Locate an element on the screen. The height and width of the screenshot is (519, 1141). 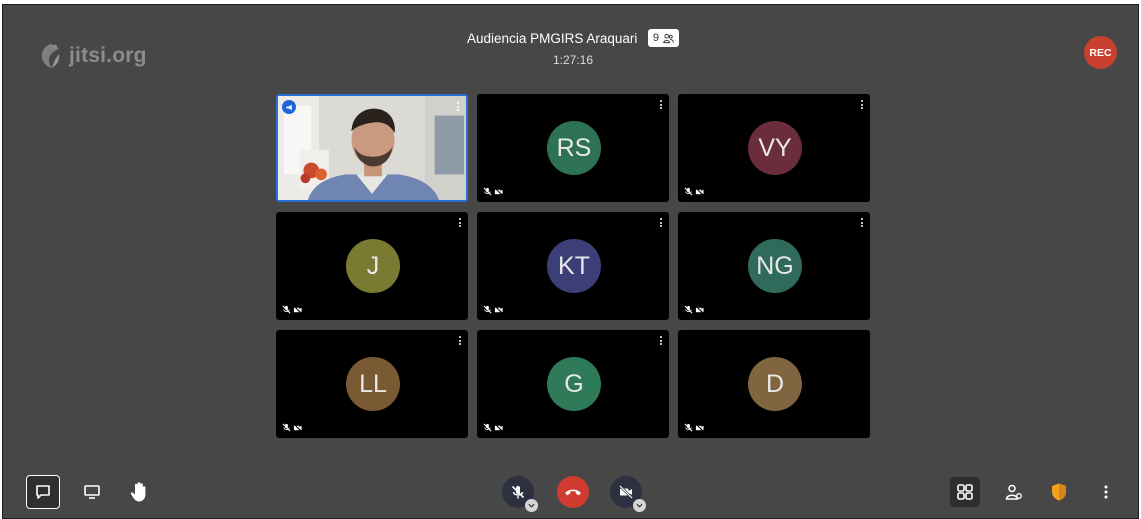
logo-text: jitsi.org is located at coordinates (108, 55).